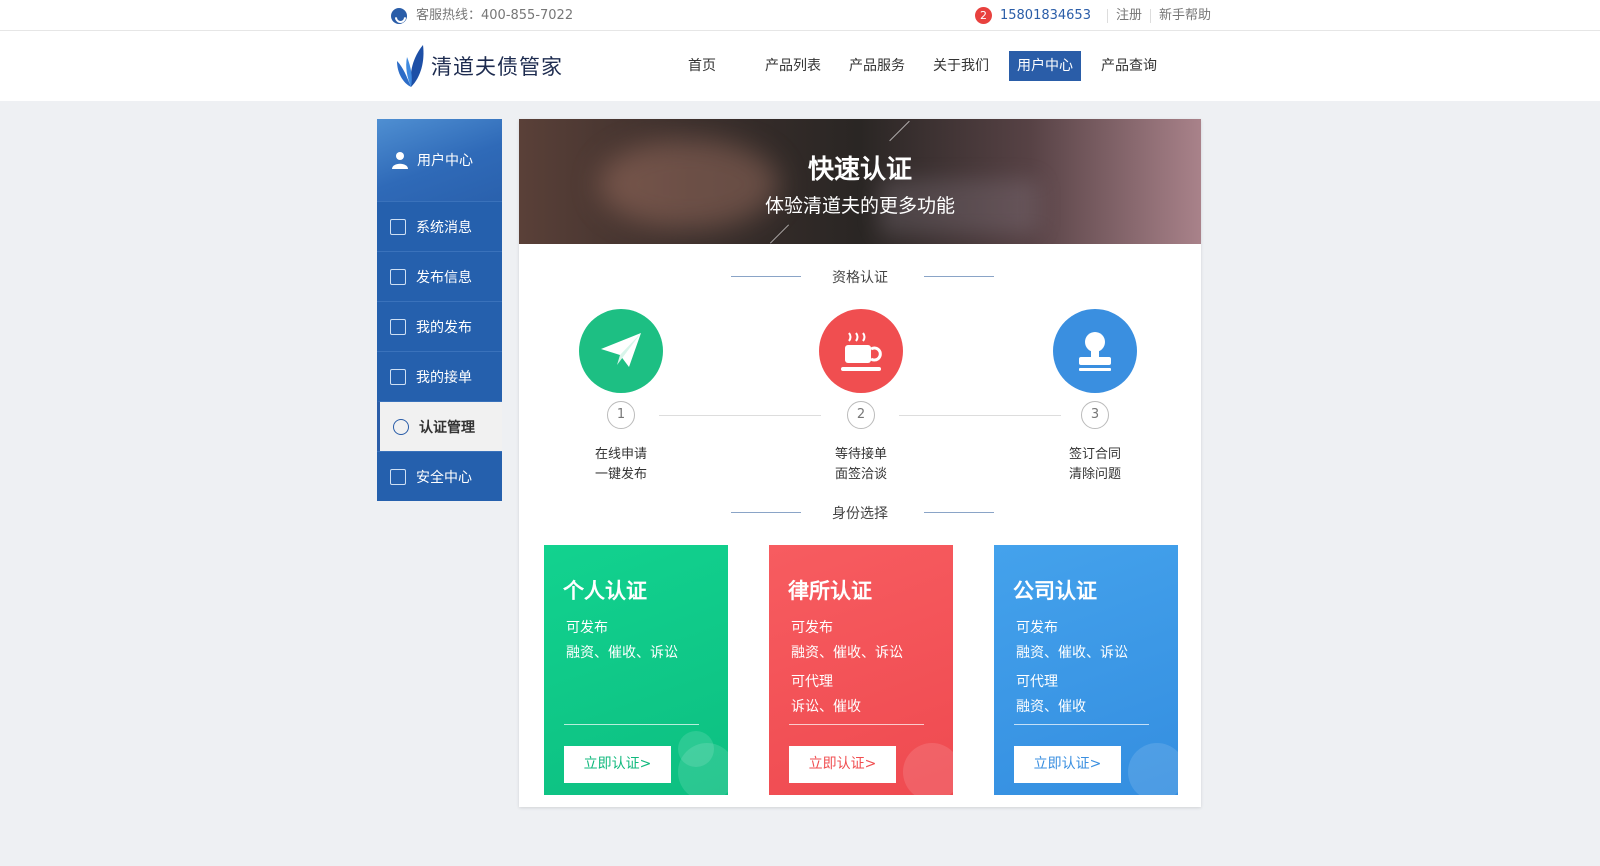 Image resolution: width=1600 pixels, height=866 pixels. What do you see at coordinates (1095, 415) in the screenshot?
I see `step-3-number: 3` at bounding box center [1095, 415].